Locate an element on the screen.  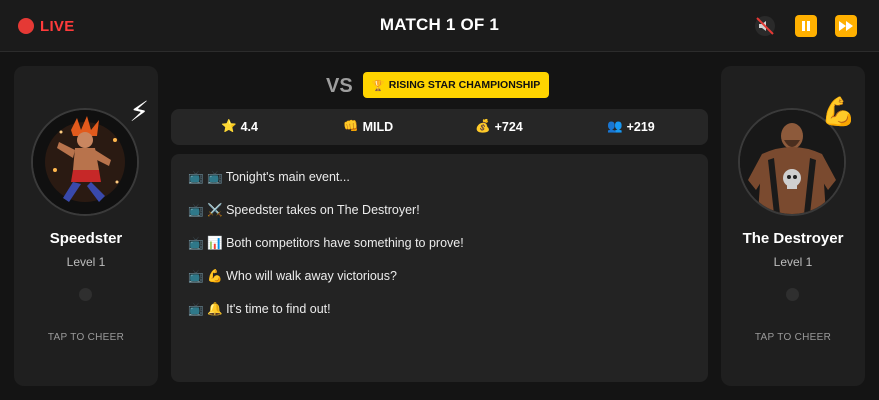
right-fighter-avatar-wrap: 💪 is located at coordinates (797, 157).